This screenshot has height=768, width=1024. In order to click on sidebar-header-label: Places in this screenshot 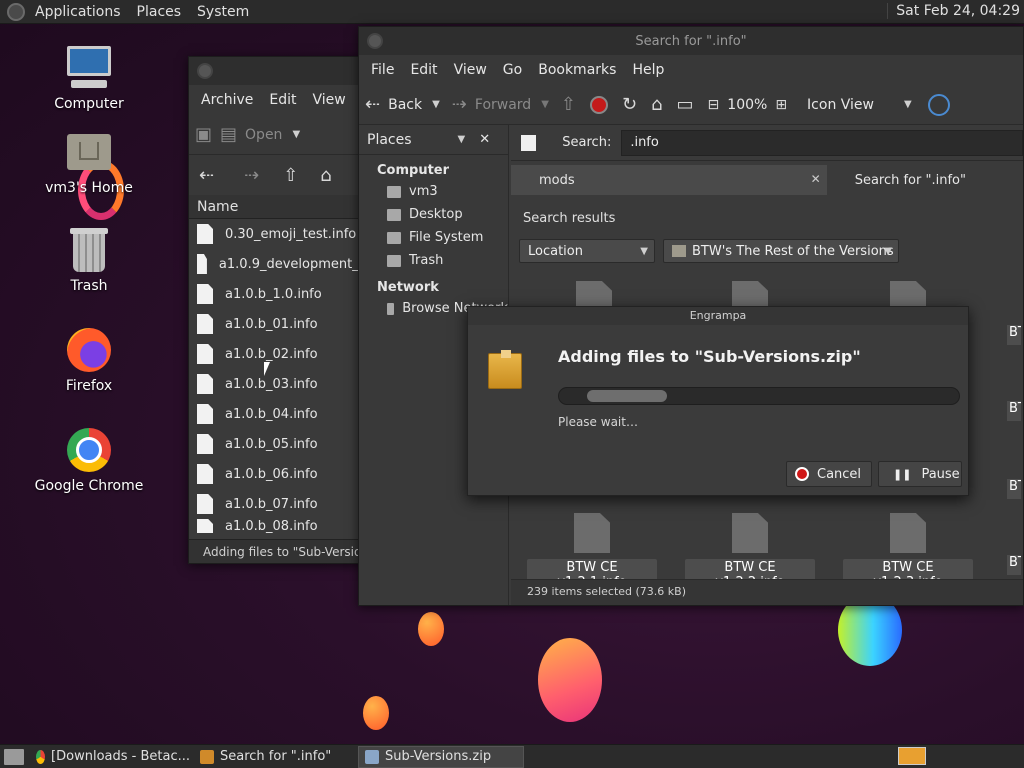, I will do `click(389, 140)`.